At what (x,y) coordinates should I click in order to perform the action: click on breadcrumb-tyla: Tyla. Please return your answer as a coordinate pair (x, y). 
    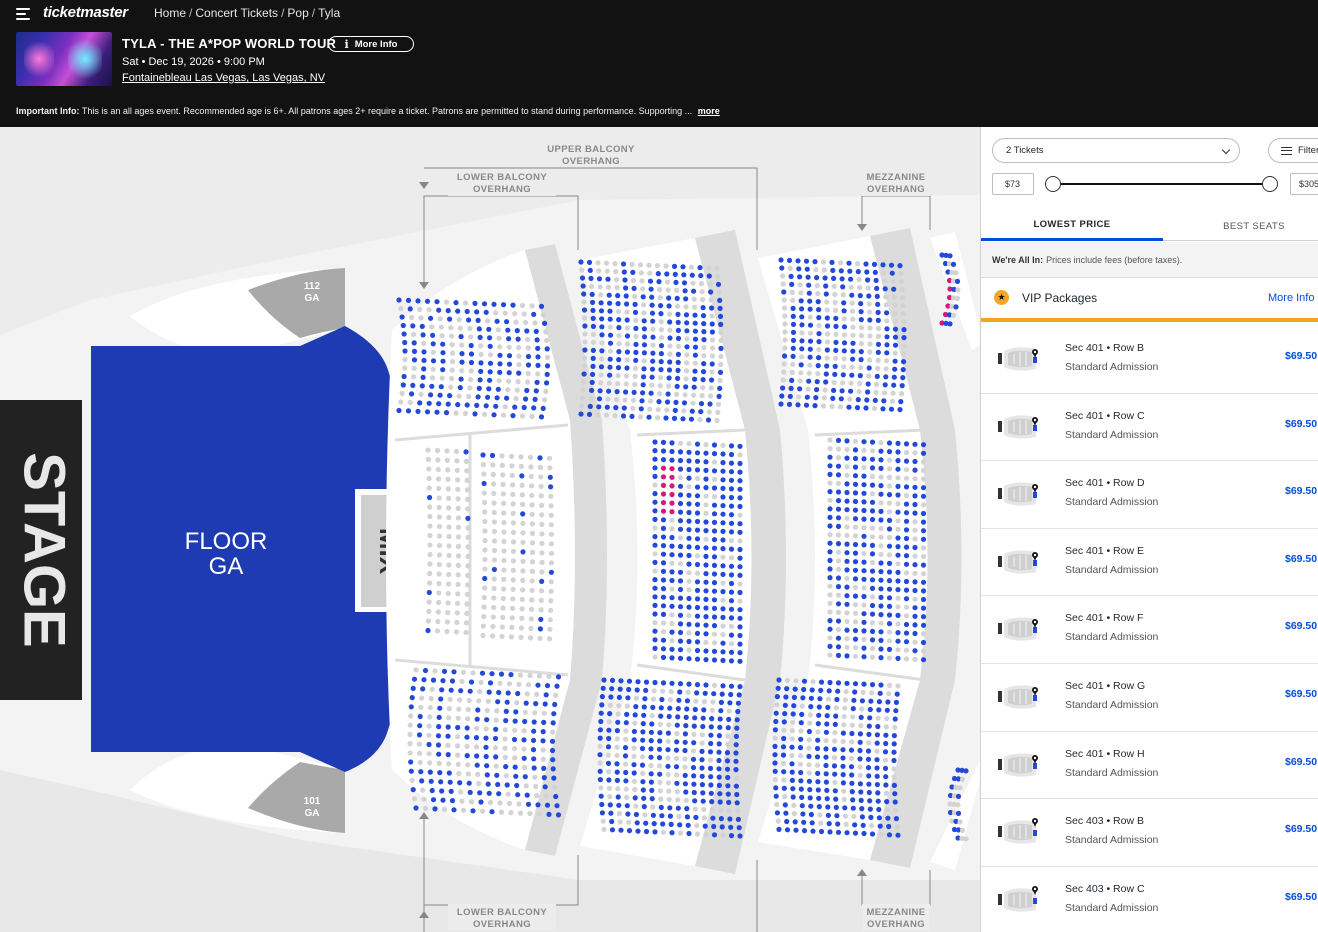
    Looking at the image, I should click on (329, 13).